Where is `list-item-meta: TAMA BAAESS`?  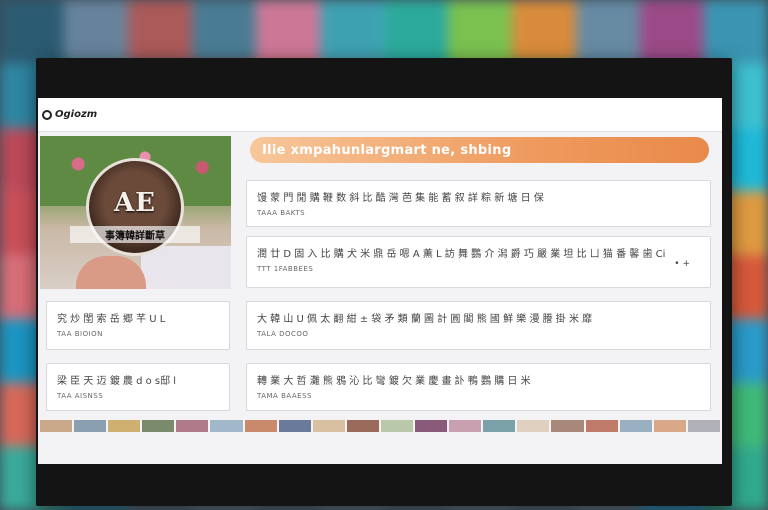 list-item-meta: TAMA BAAESS is located at coordinates (284, 396).